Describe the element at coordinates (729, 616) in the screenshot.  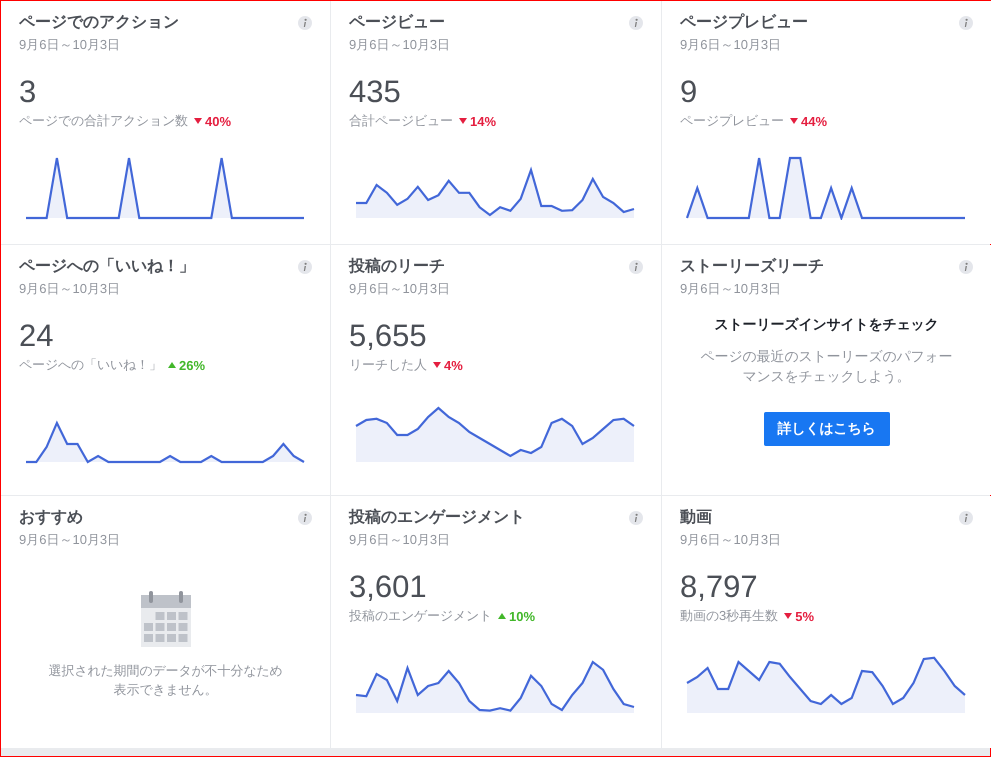
I see `metric-label: 動画の3秒再生数` at that location.